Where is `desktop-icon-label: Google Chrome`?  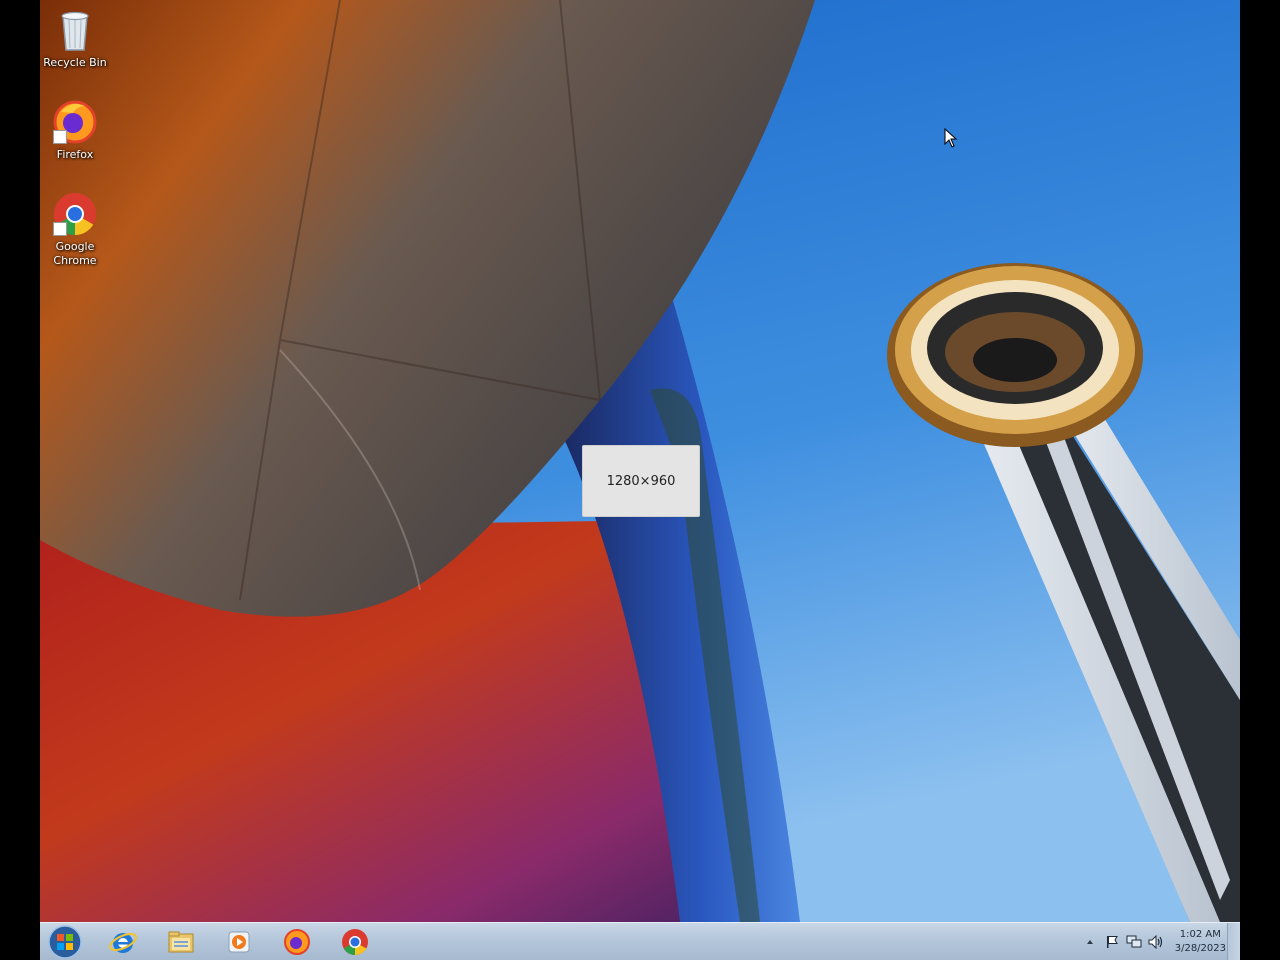
desktop-icon-label: Google Chrome is located at coordinates (75, 253).